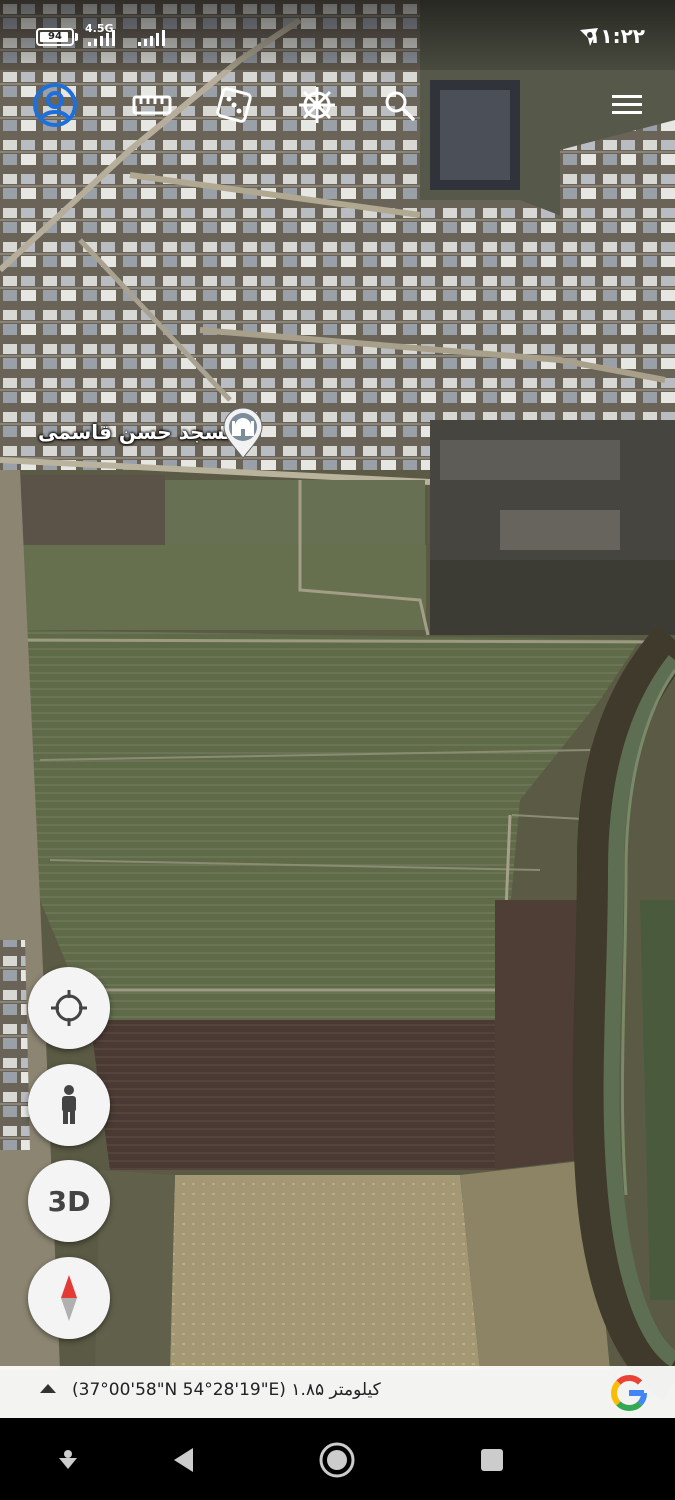  I want to click on person-icon, so click(69, 1104).